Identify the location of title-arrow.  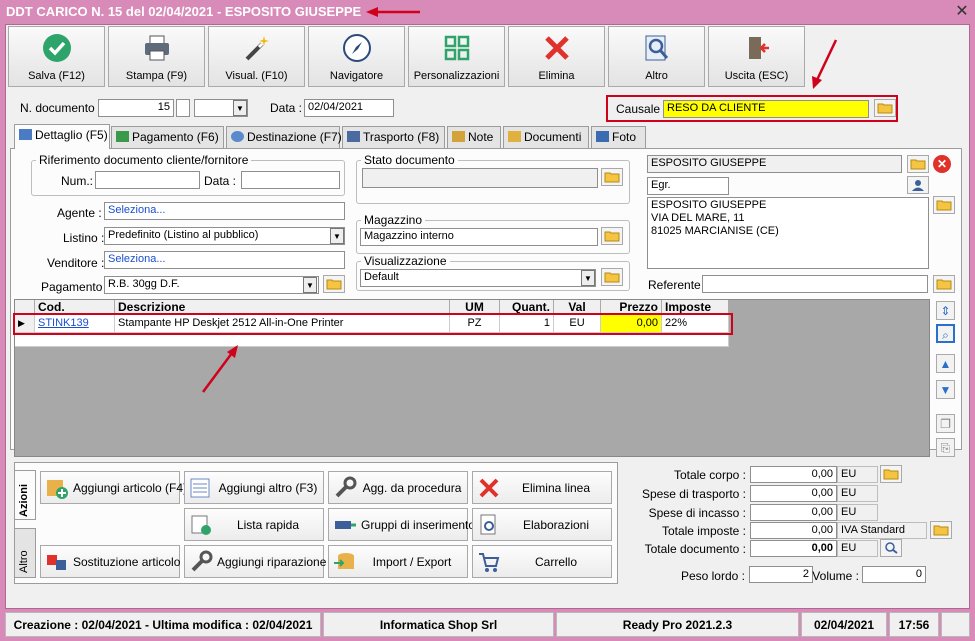
(393, 12).